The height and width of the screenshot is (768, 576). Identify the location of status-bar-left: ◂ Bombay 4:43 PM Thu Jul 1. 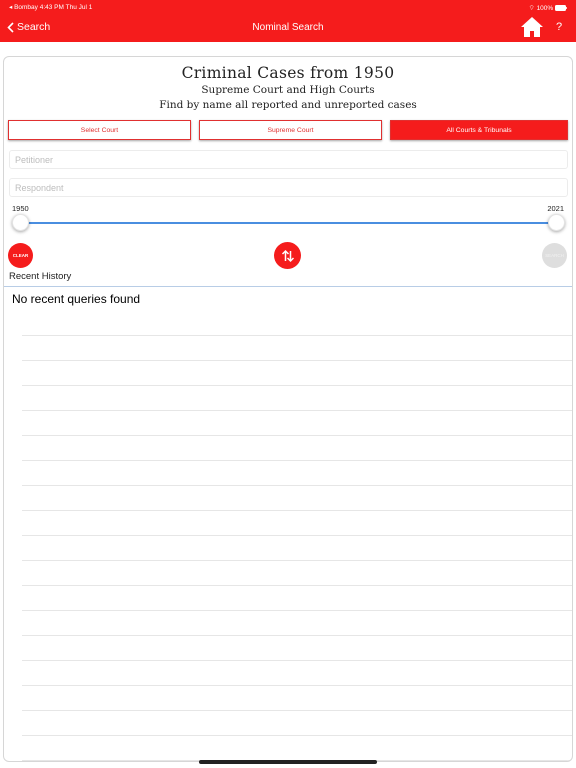
(51, 7).